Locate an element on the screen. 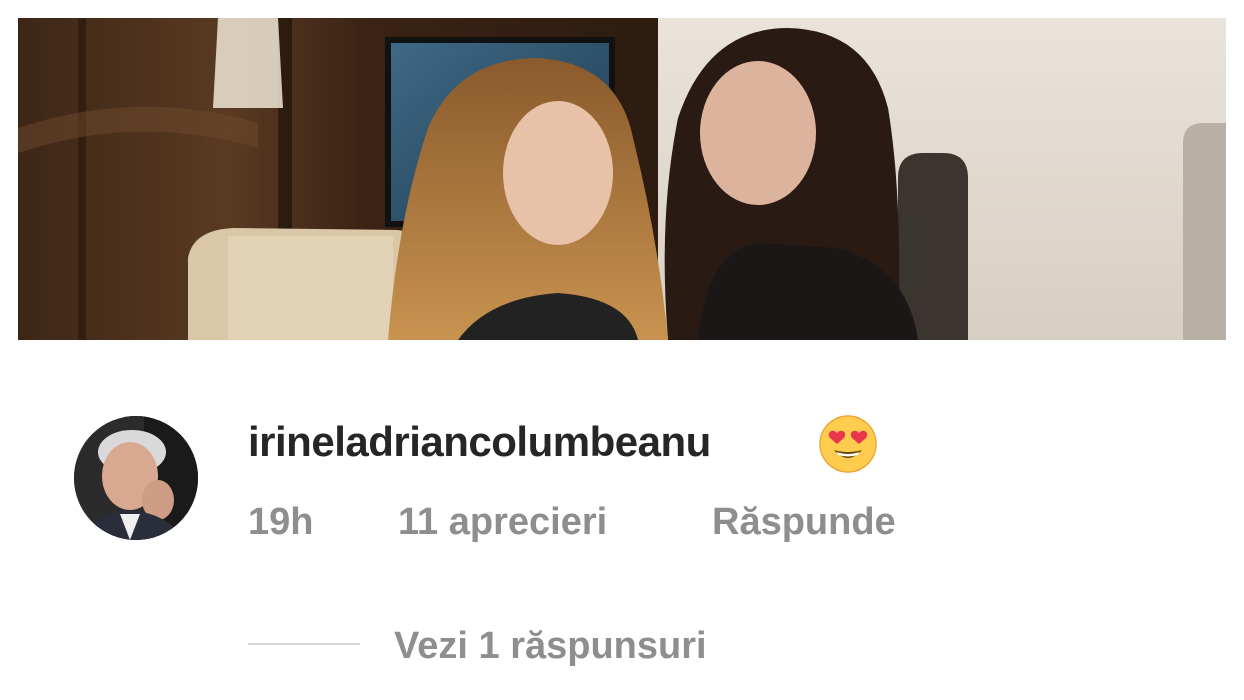  heart-eyes-emoji-icon is located at coordinates (848, 444).